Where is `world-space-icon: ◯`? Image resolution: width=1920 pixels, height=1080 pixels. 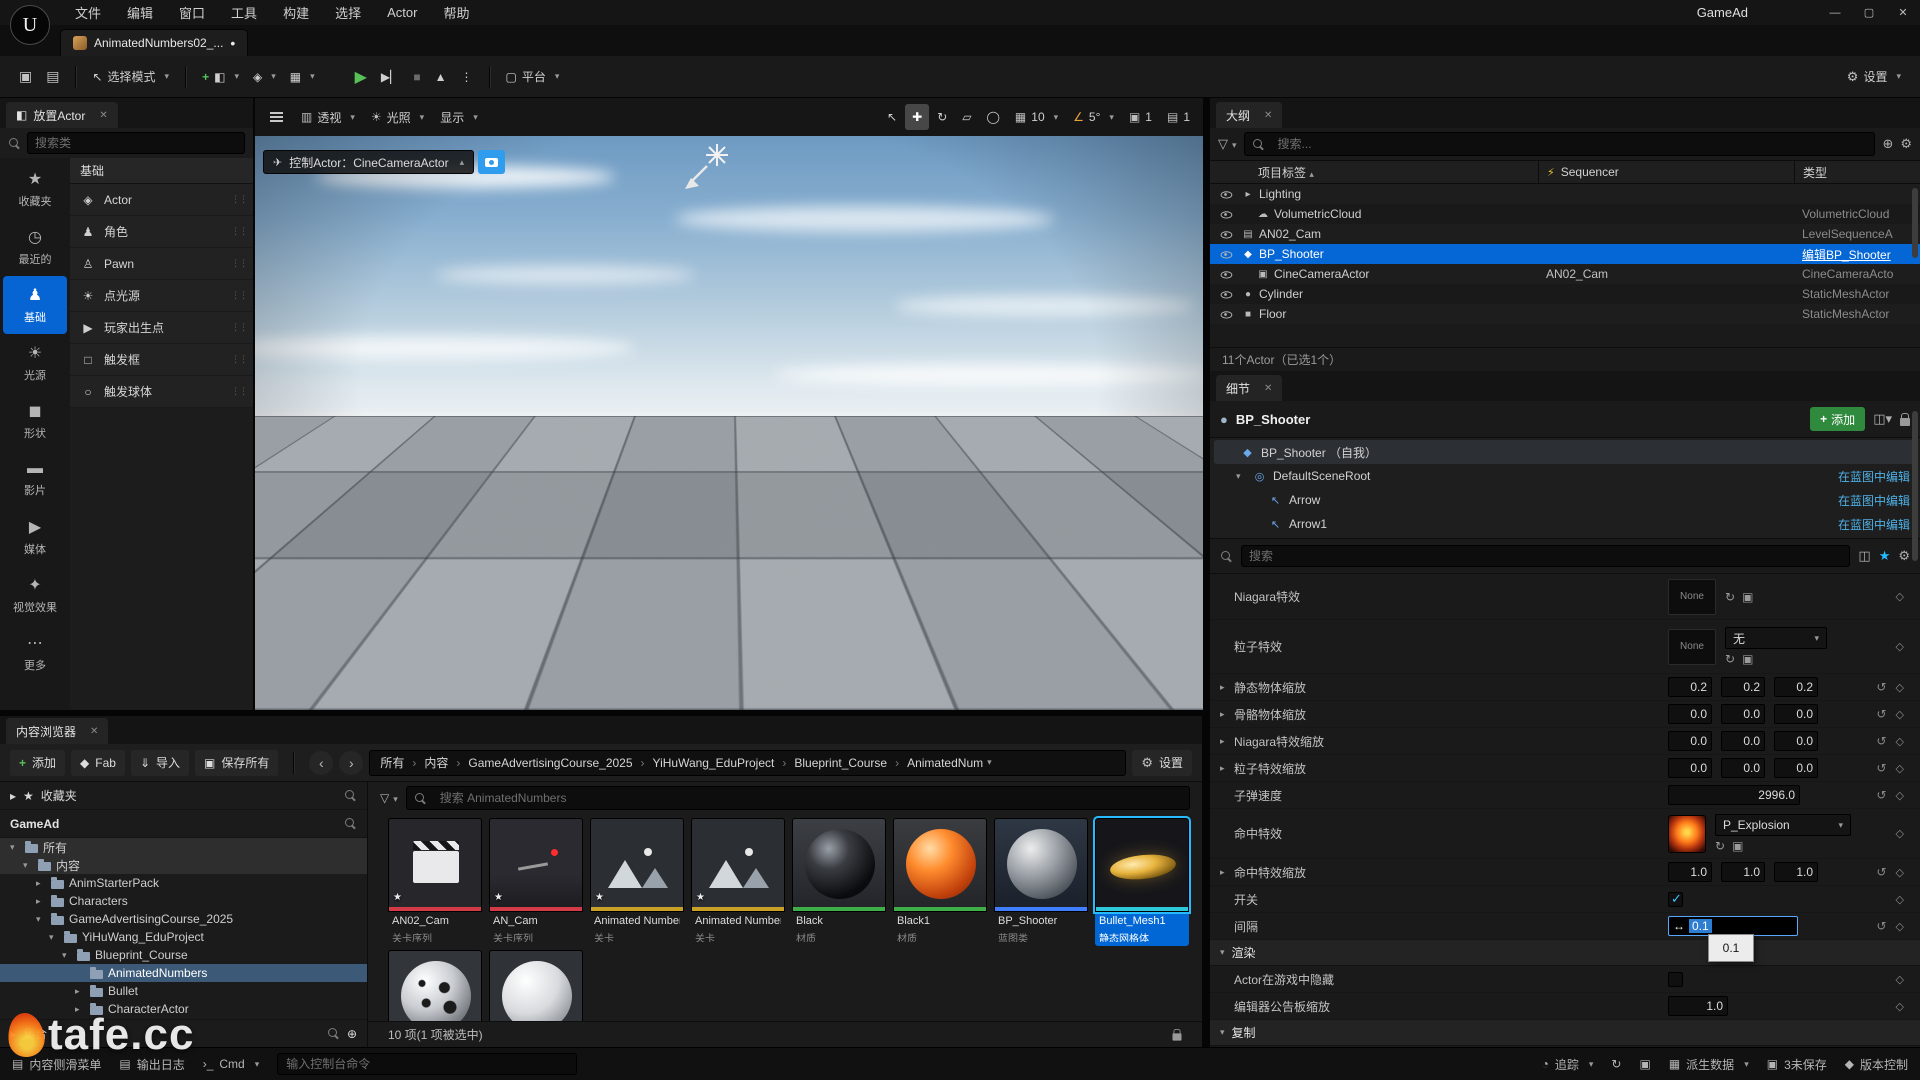
world-space-icon: ◯ is located at coordinates (992, 117).